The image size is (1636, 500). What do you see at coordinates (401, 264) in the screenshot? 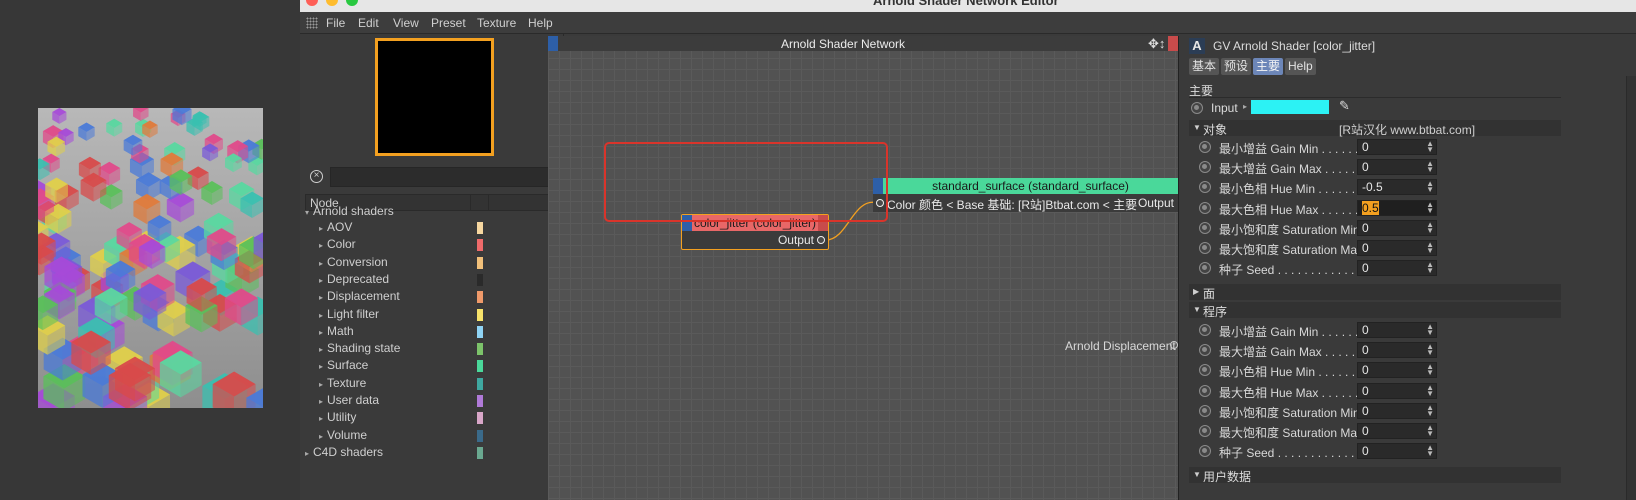
I see `tree-item-conversion: ▸ Conversion` at bounding box center [401, 264].